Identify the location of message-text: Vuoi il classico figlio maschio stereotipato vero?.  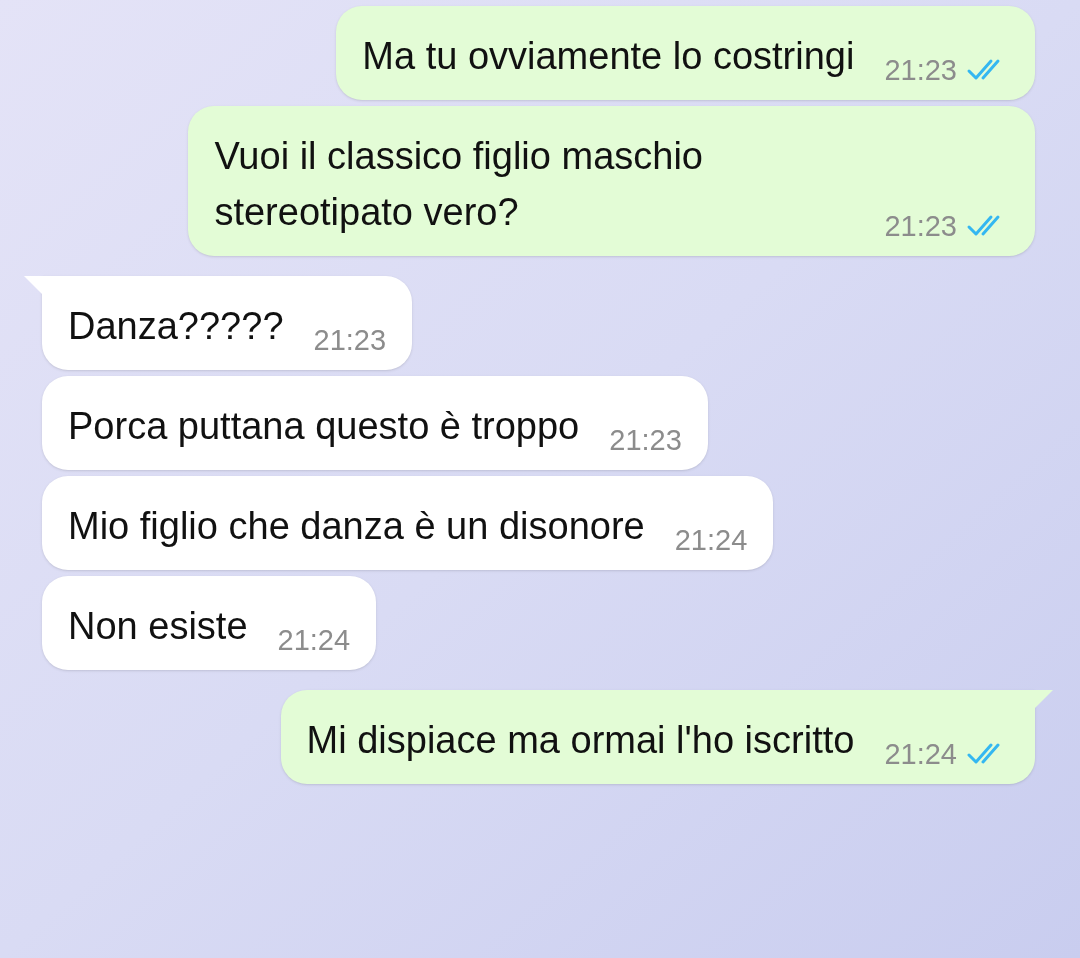
(459, 184).